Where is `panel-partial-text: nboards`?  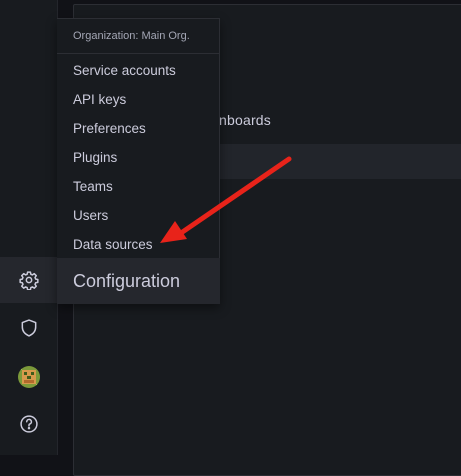
panel-partial-text: nboards is located at coordinates (245, 120).